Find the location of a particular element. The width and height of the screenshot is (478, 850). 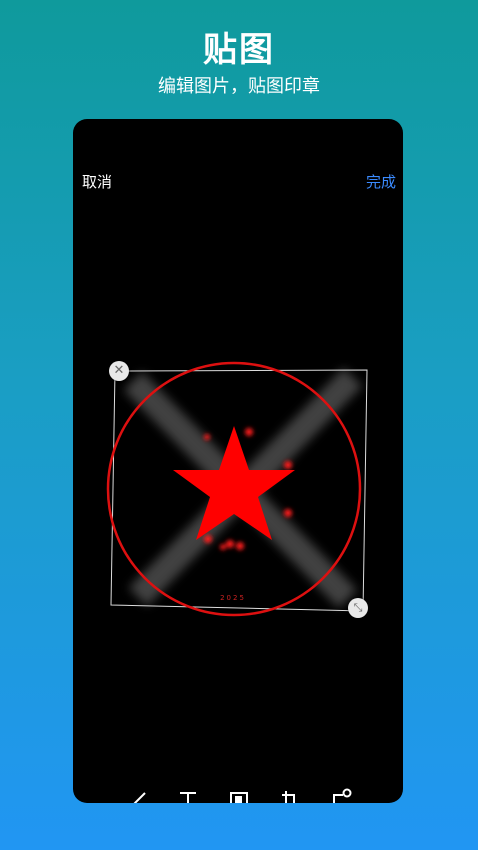

sticker-icon is located at coordinates (341, 795).